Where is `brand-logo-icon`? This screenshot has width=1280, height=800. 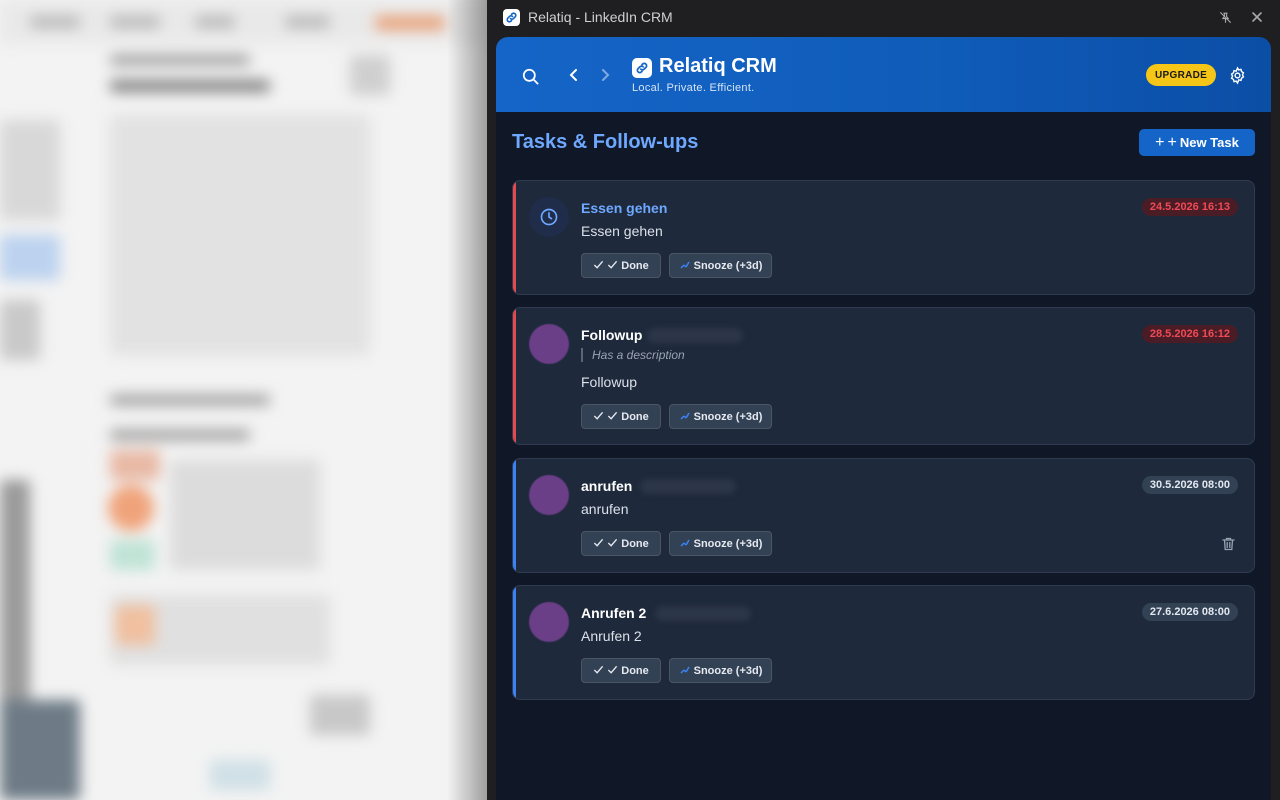
brand-logo-icon is located at coordinates (642, 68).